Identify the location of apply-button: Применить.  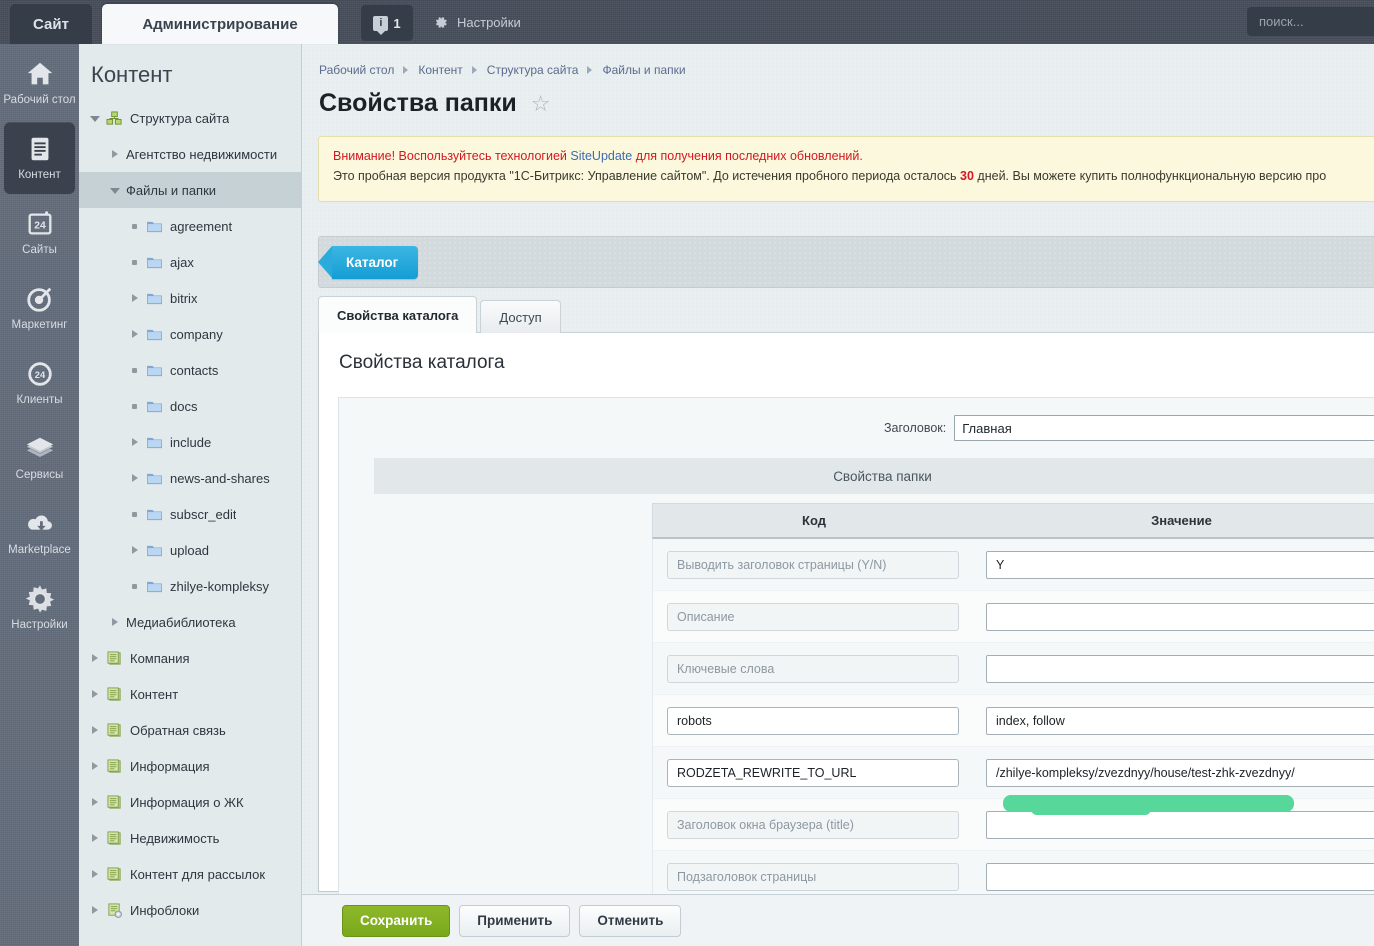
(515, 920).